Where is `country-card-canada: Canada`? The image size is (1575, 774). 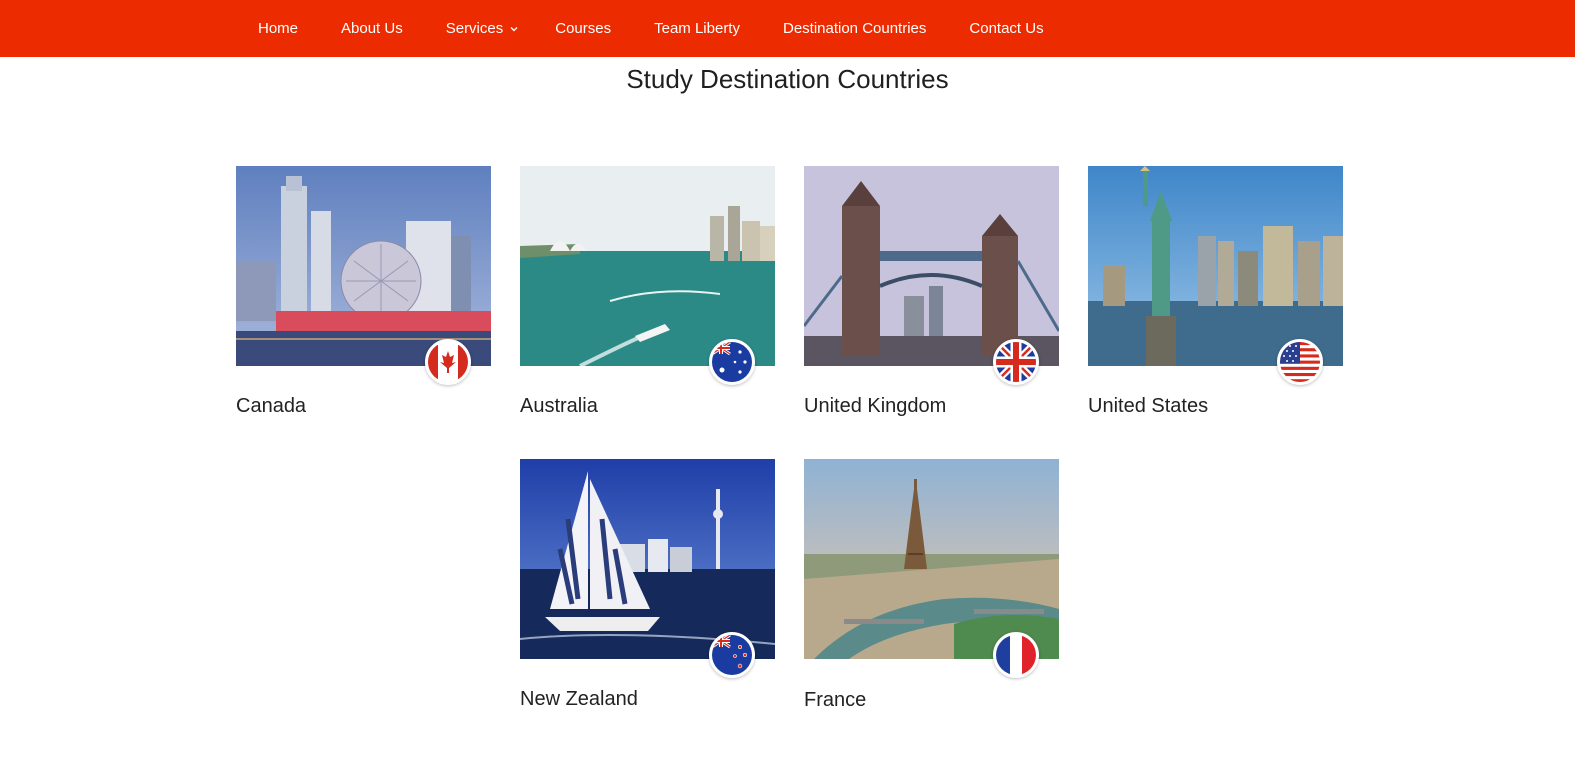 country-card-canada: Canada is located at coordinates (363, 291).